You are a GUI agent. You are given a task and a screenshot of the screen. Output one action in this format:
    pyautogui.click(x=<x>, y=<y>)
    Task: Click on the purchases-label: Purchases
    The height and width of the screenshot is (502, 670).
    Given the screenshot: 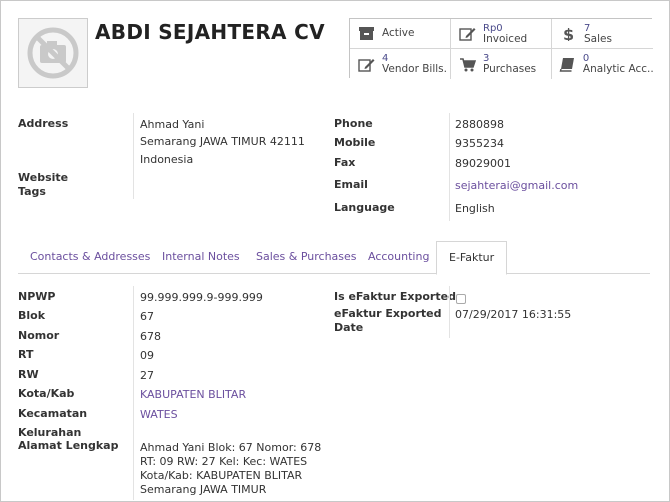 What is the action you would take?
    pyautogui.click(x=510, y=69)
    